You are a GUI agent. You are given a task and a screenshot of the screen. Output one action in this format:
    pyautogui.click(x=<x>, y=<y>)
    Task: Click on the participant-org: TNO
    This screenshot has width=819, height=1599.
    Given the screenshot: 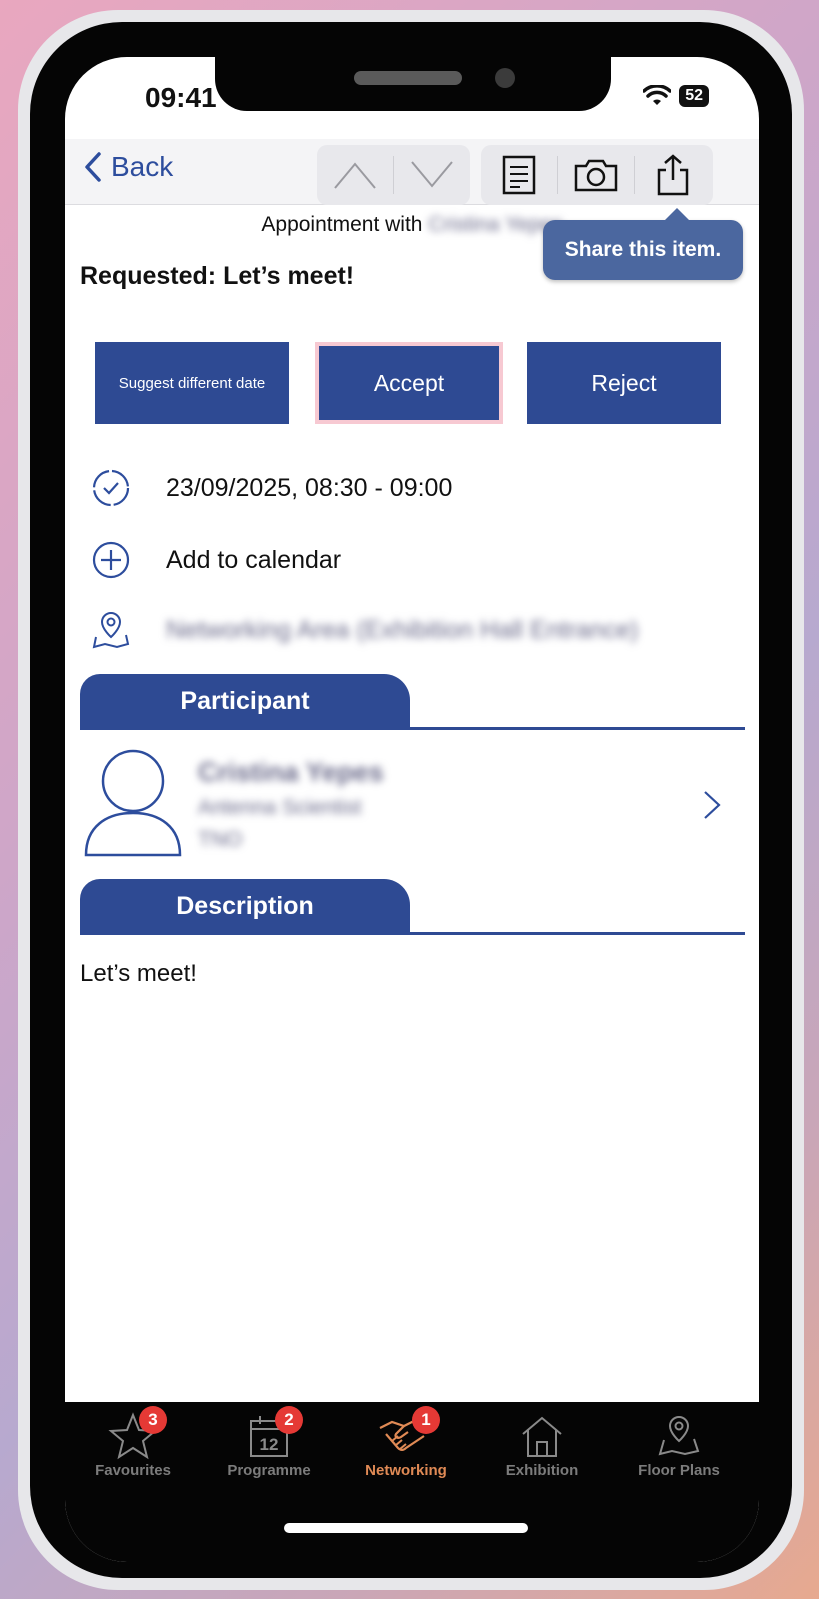 What is the action you would take?
    pyautogui.click(x=220, y=839)
    